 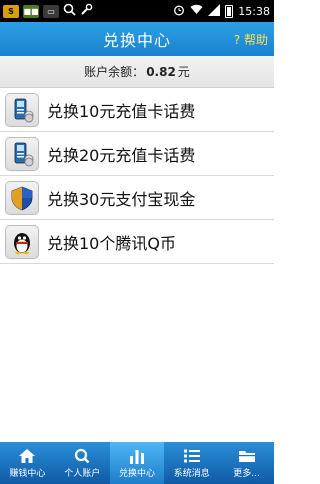 I want to click on signal-icon, so click(x=214, y=11).